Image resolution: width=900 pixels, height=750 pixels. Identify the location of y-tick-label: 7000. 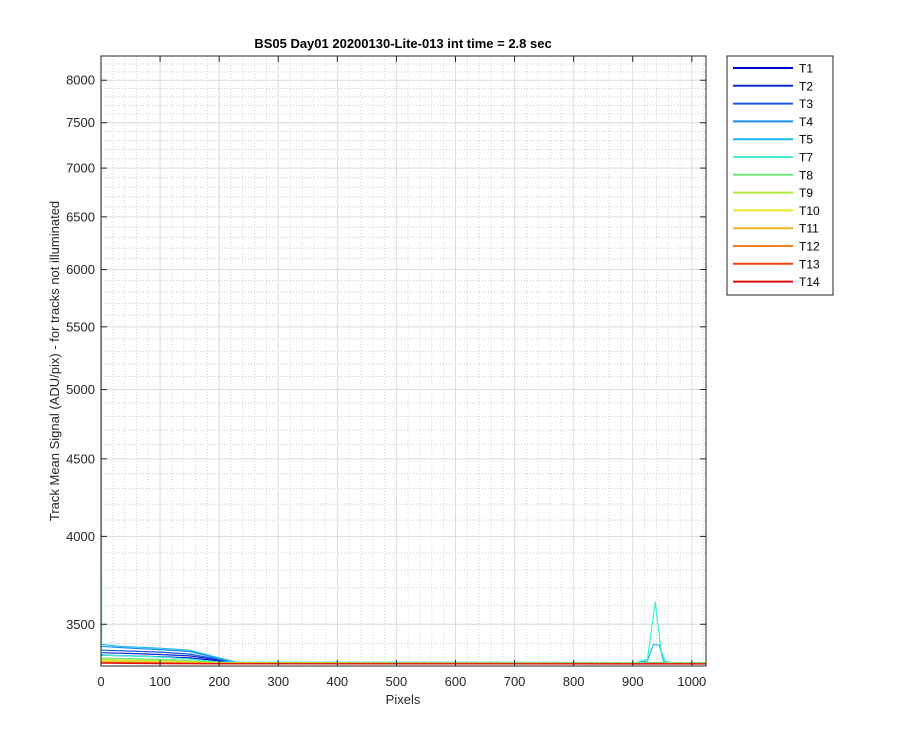
(80, 168).